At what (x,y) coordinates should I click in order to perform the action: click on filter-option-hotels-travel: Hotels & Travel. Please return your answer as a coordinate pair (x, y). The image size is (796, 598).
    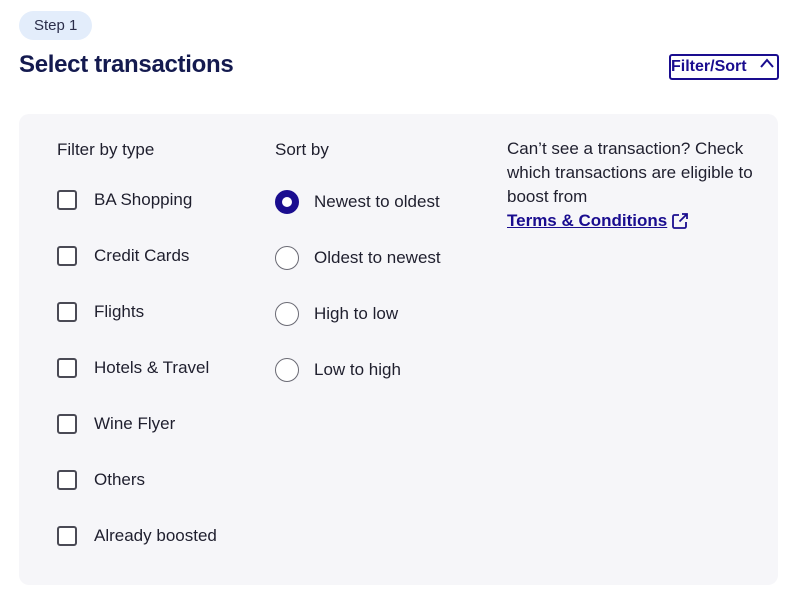
    Looking at the image, I should click on (133, 368).